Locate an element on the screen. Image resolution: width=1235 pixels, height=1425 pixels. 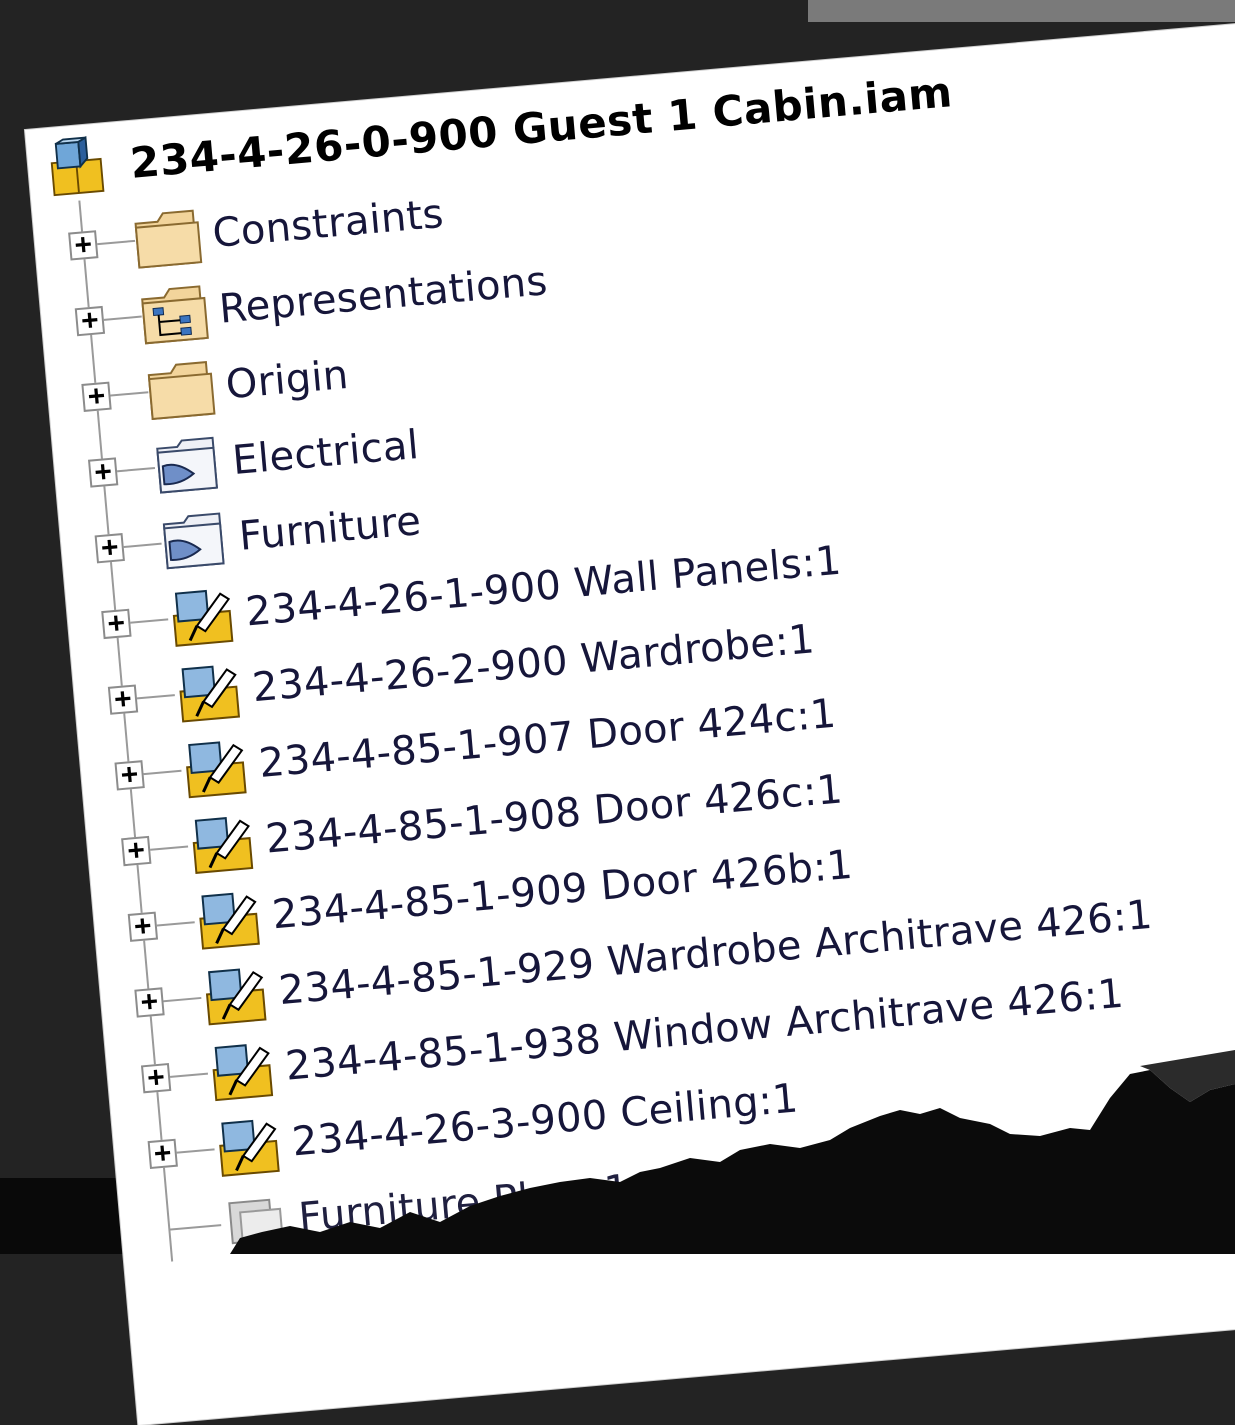
representations-folder-icon is located at coordinates (175, 315).